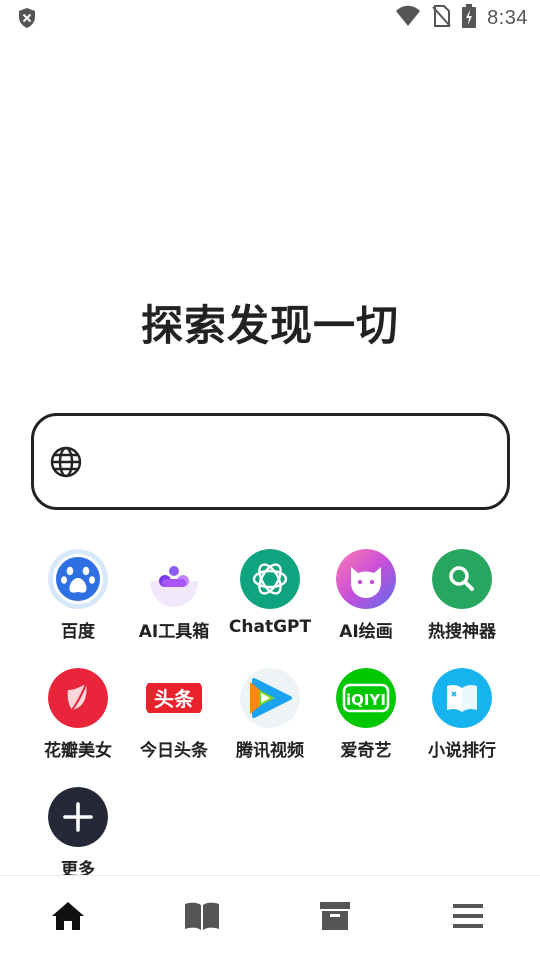 The width and height of the screenshot is (540, 960). What do you see at coordinates (462, 632) in the screenshot?
I see `app-label: 热搜神器` at bounding box center [462, 632].